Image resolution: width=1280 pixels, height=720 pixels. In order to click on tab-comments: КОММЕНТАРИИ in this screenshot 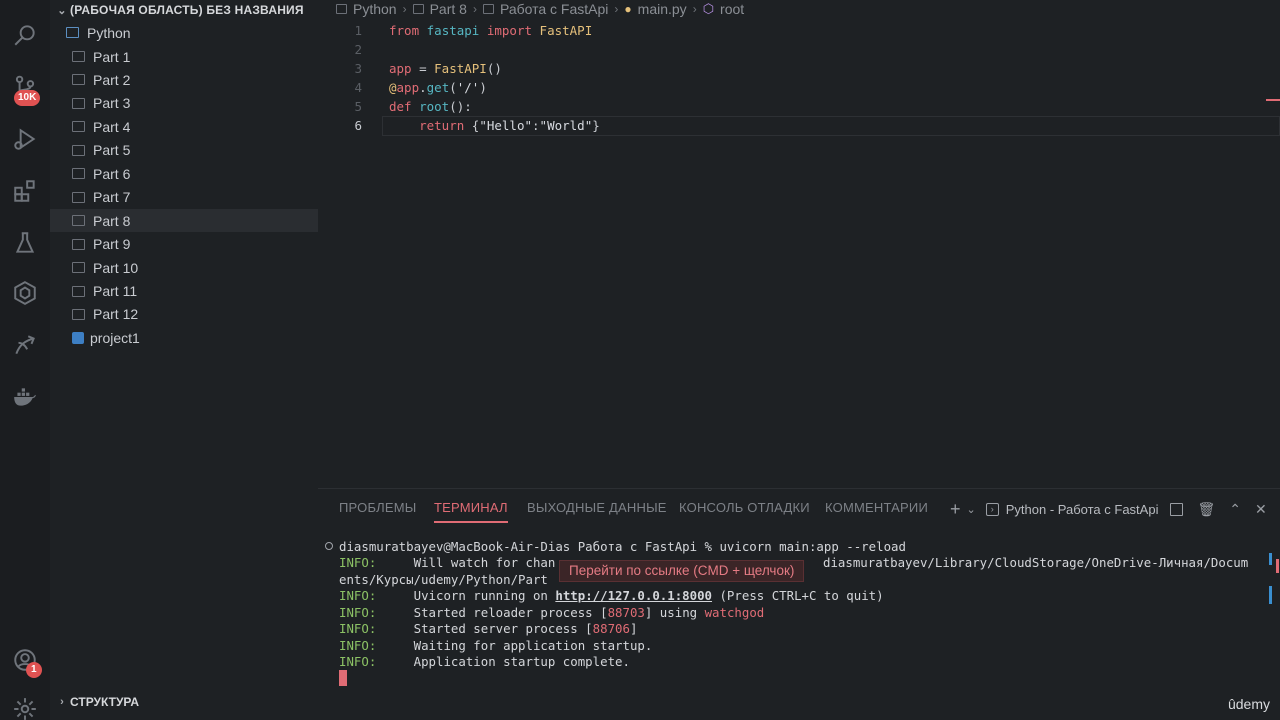, I will do `click(876, 507)`.